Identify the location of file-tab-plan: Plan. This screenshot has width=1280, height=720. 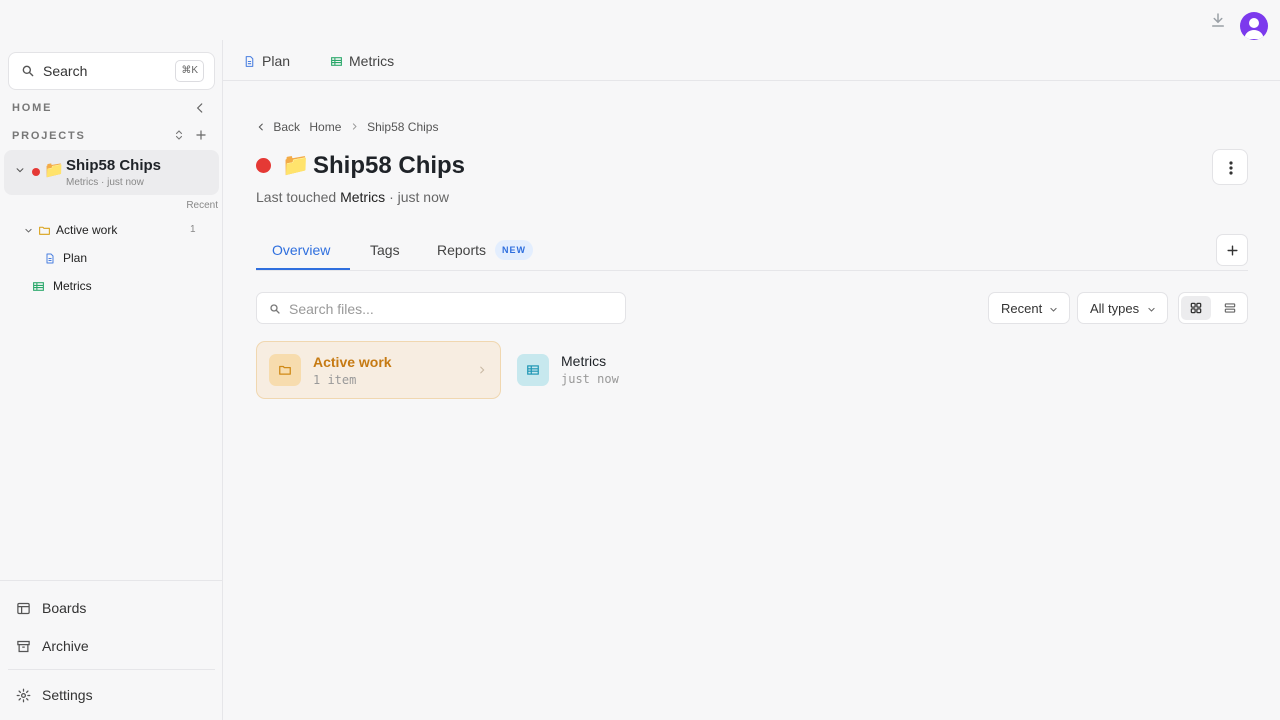
(278, 62).